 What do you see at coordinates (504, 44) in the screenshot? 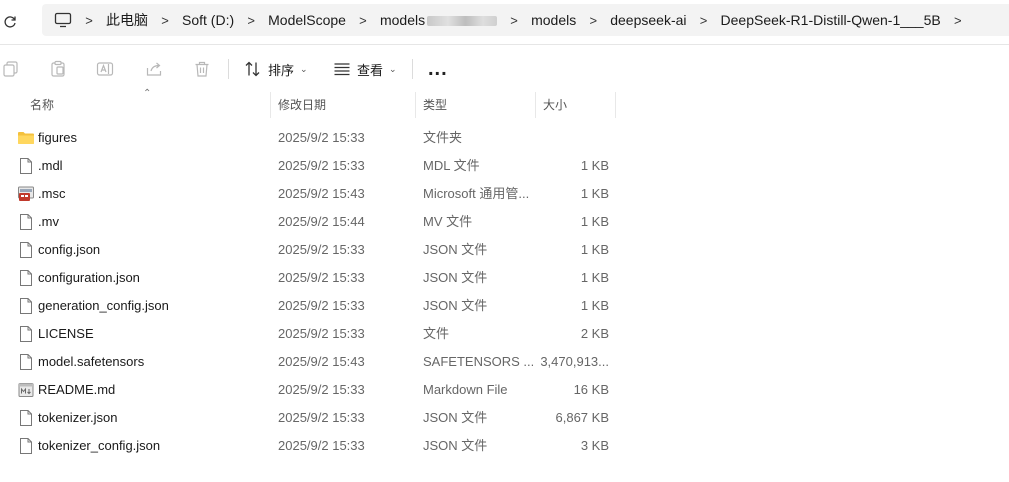
I see `address-divider` at bounding box center [504, 44].